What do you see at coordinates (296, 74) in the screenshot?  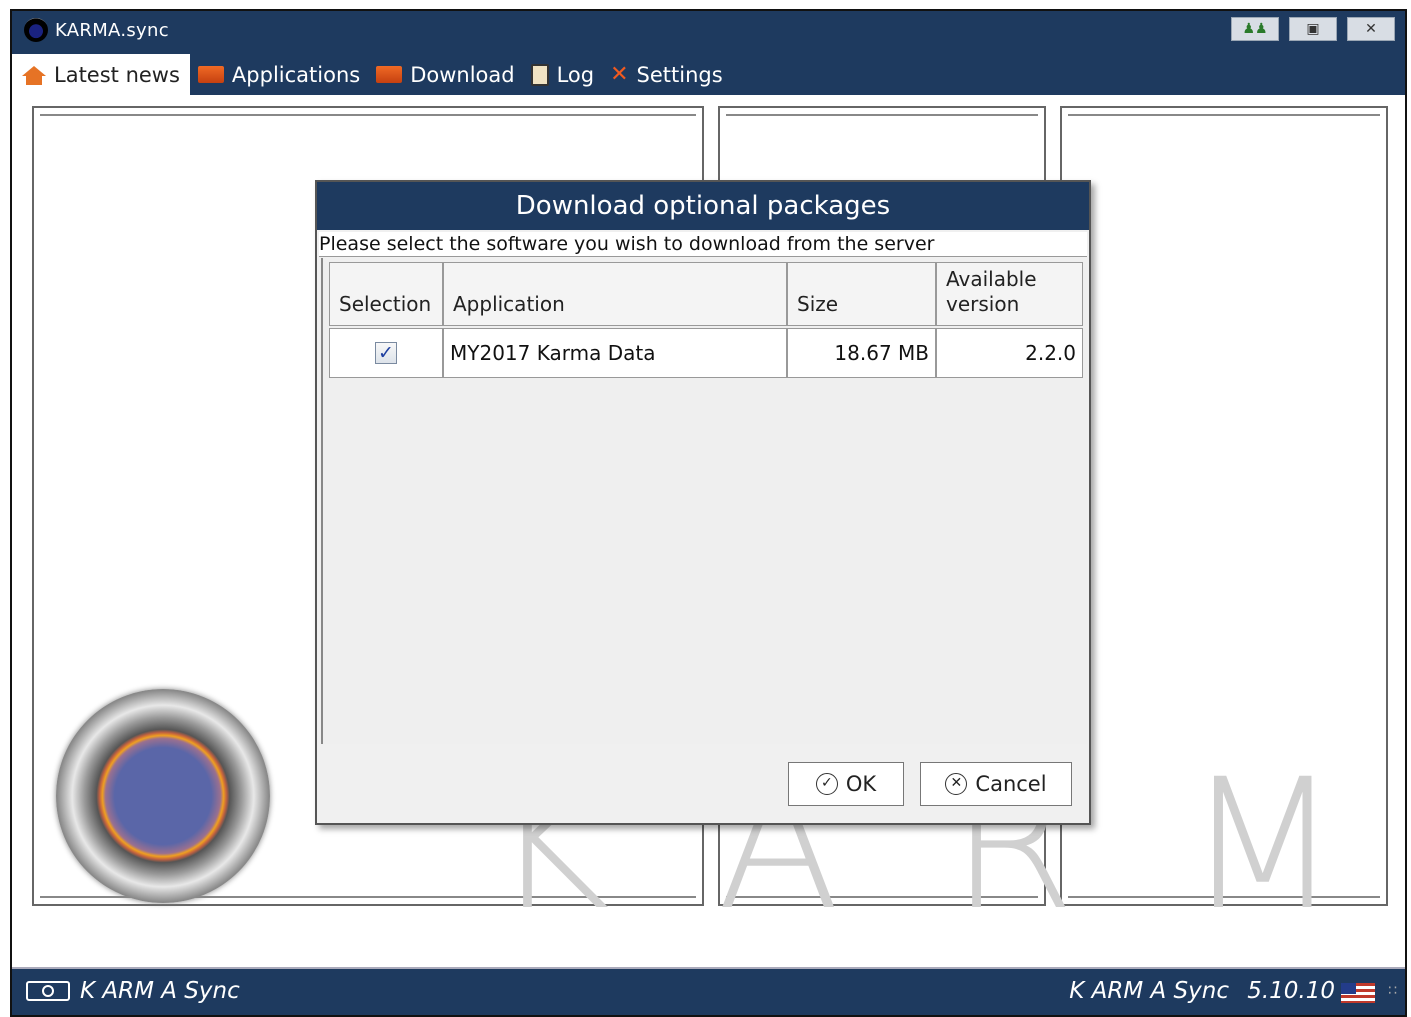 I see `tab-label: Applications` at bounding box center [296, 74].